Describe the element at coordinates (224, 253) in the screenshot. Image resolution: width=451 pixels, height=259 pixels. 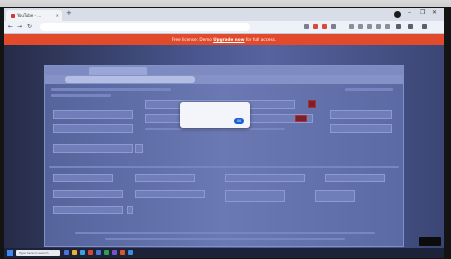
I see `taskbar: Type here to search` at that location.